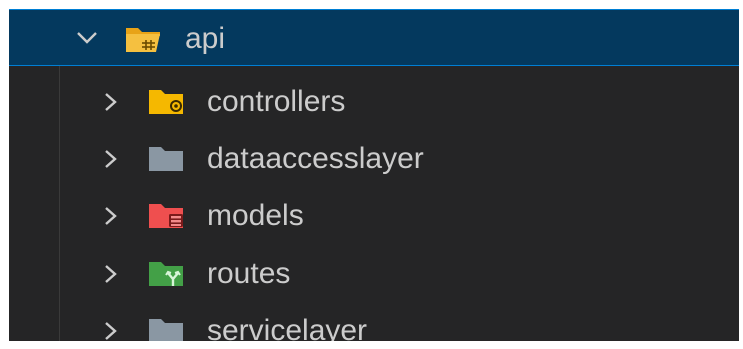 The width and height of the screenshot is (743, 349). Describe the element at coordinates (167, 102) in the screenshot. I see `folder-controllers-icon` at that location.